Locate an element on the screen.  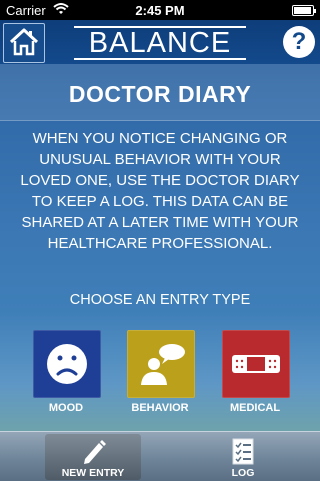
tab-new-entry-label: NEW ENTRY is located at coordinates (93, 473).